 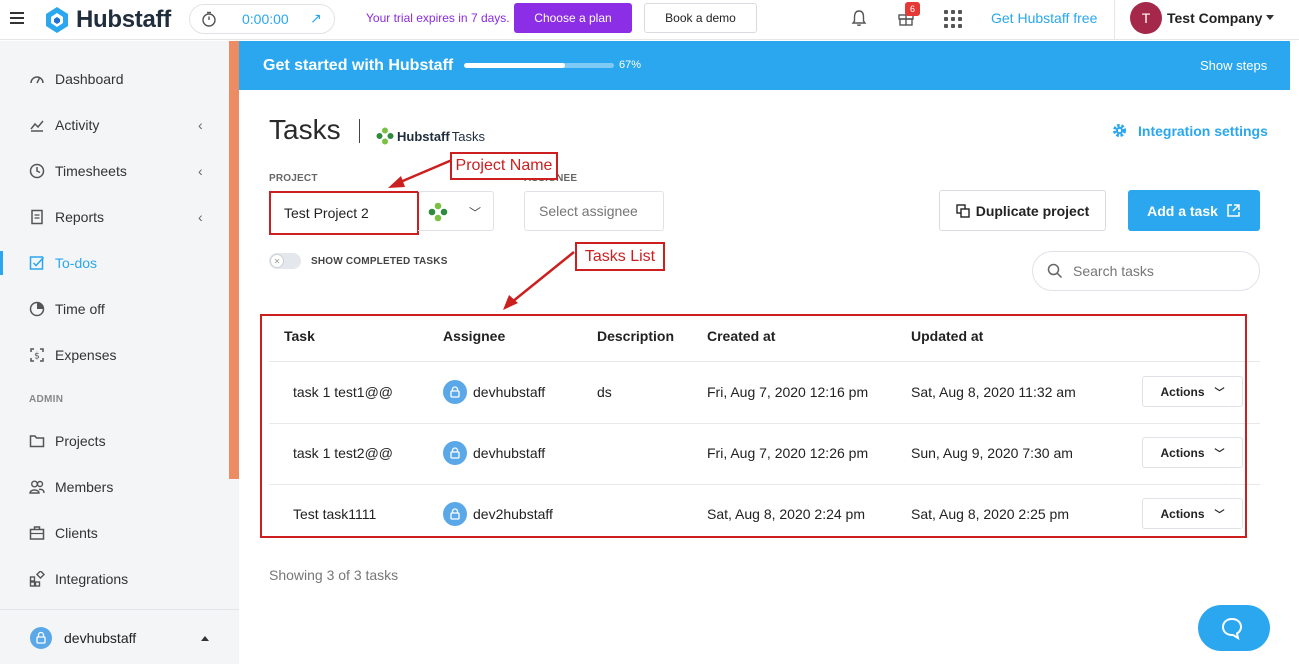 I want to click on banner-title: Get started with Hubstaff, so click(x=358, y=65).